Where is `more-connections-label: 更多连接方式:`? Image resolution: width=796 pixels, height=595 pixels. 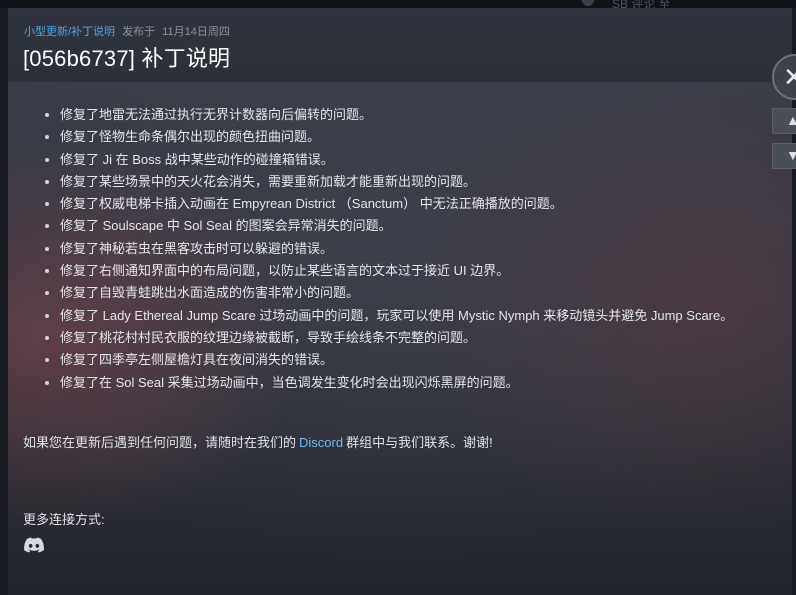 more-connections-label: 更多连接方式: is located at coordinates (64, 519).